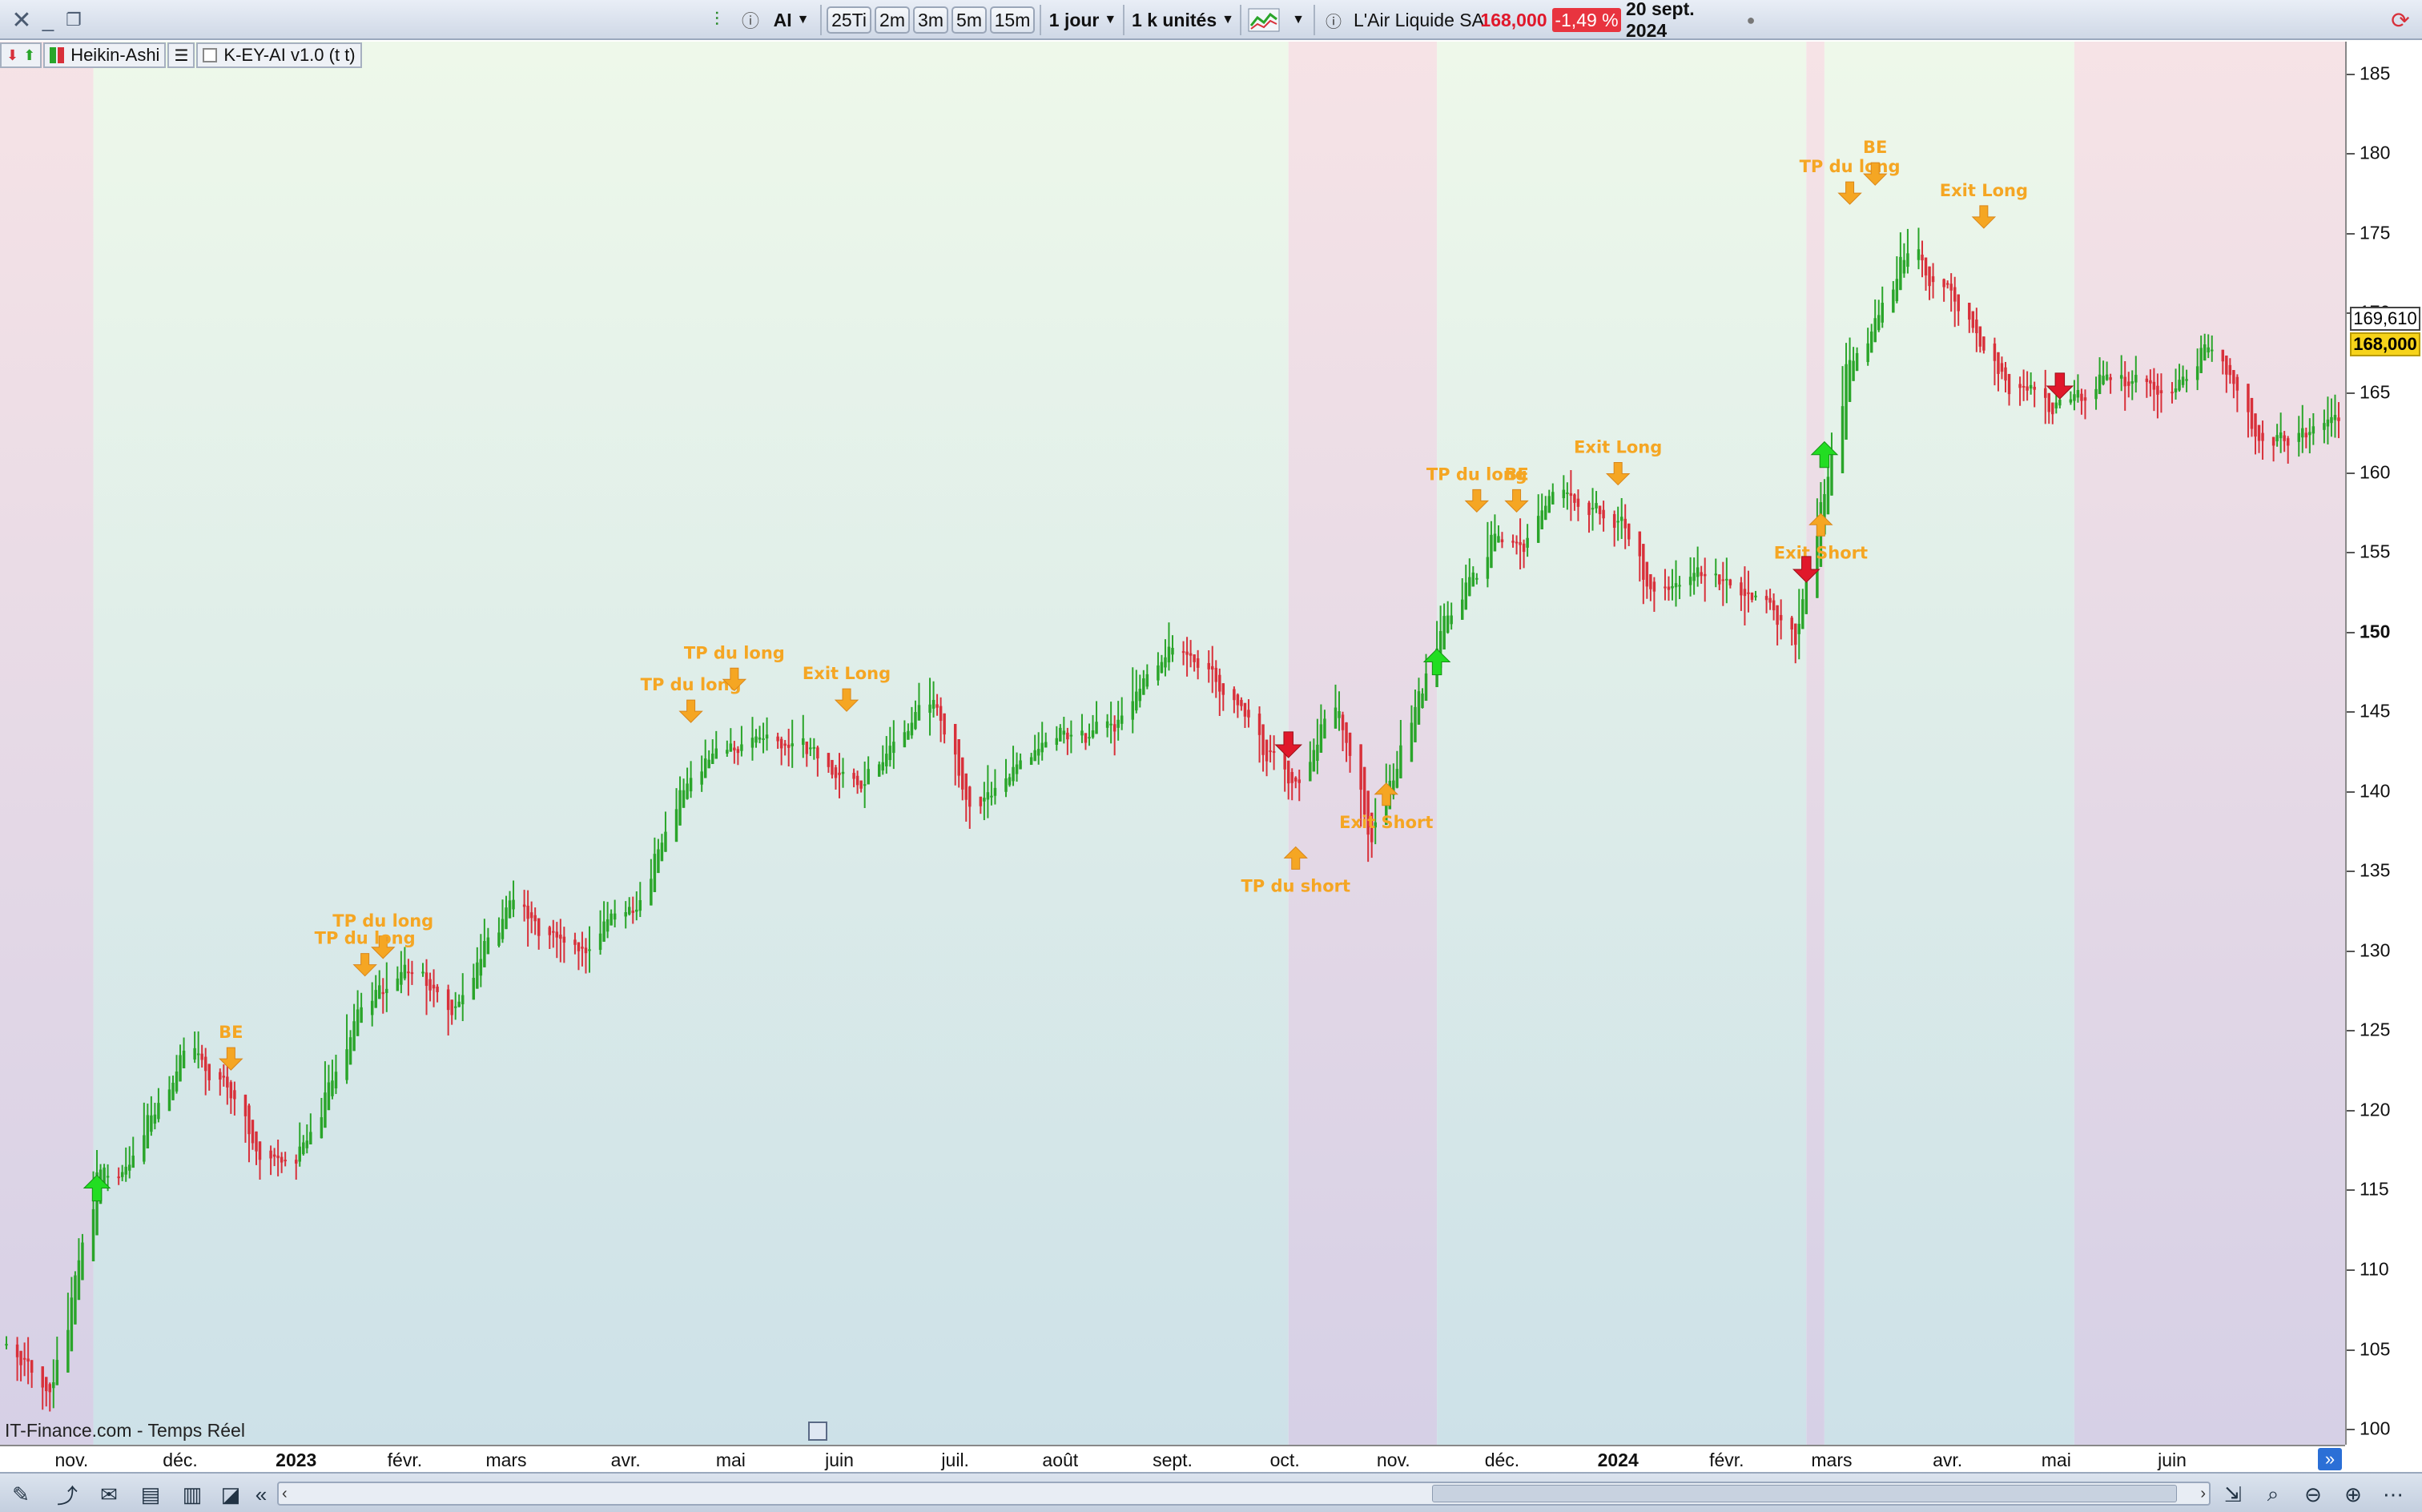  What do you see at coordinates (969, 20) in the screenshot?
I see `interval-5m-button: 5m` at bounding box center [969, 20].